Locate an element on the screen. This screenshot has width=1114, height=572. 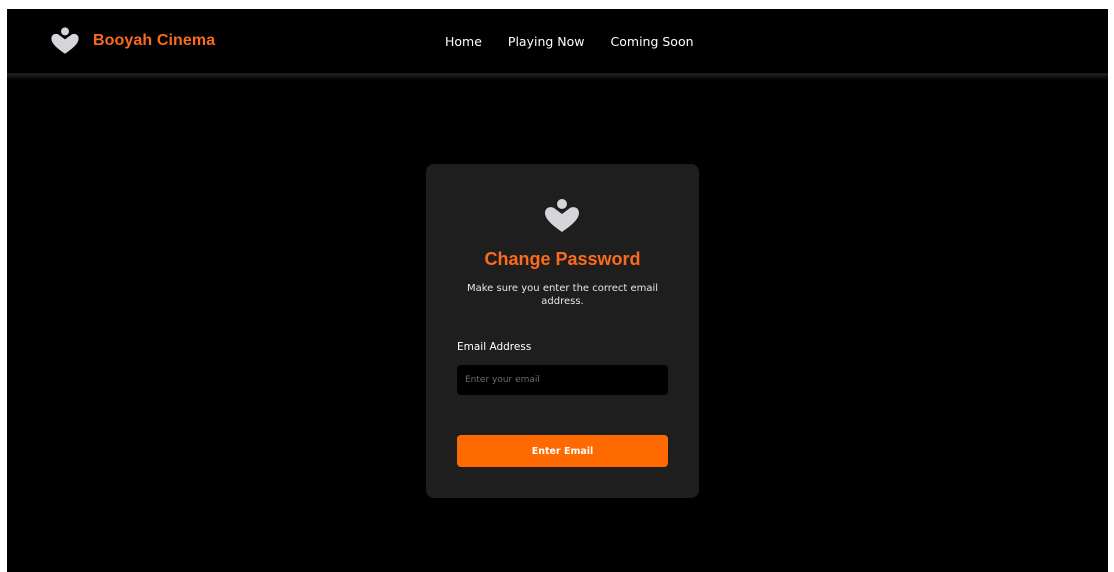
brand-name: Booyah Cinema is located at coordinates (154, 40).